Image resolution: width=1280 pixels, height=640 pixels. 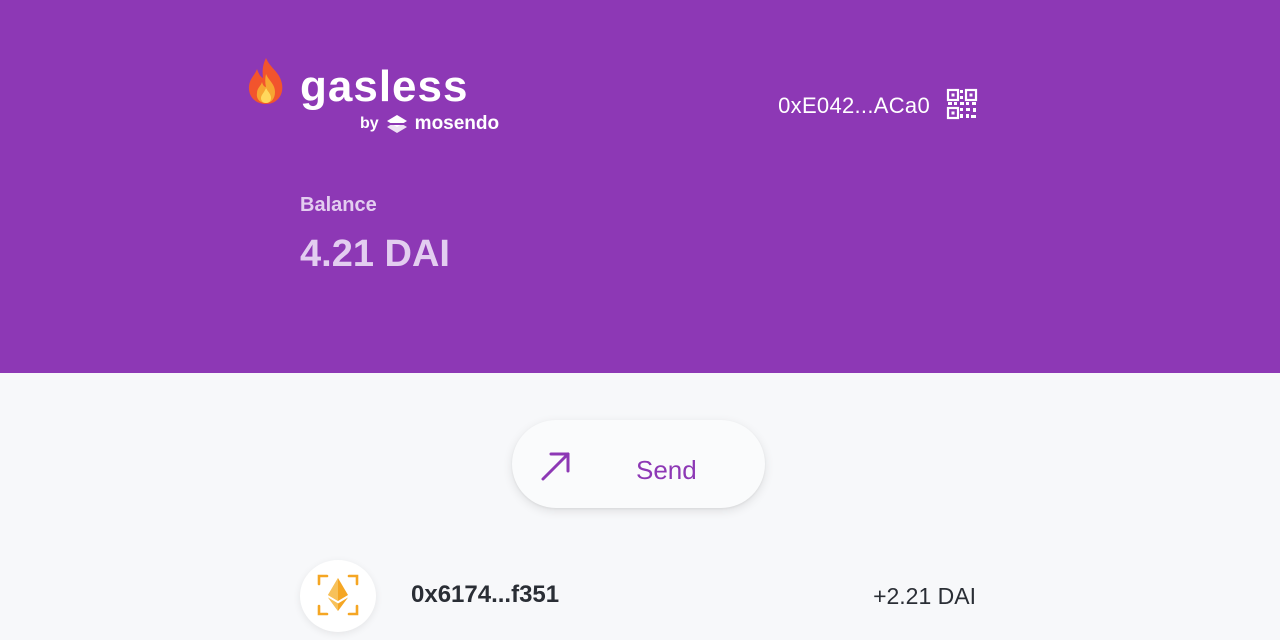 I want to click on send-label: Send, so click(x=666, y=470).